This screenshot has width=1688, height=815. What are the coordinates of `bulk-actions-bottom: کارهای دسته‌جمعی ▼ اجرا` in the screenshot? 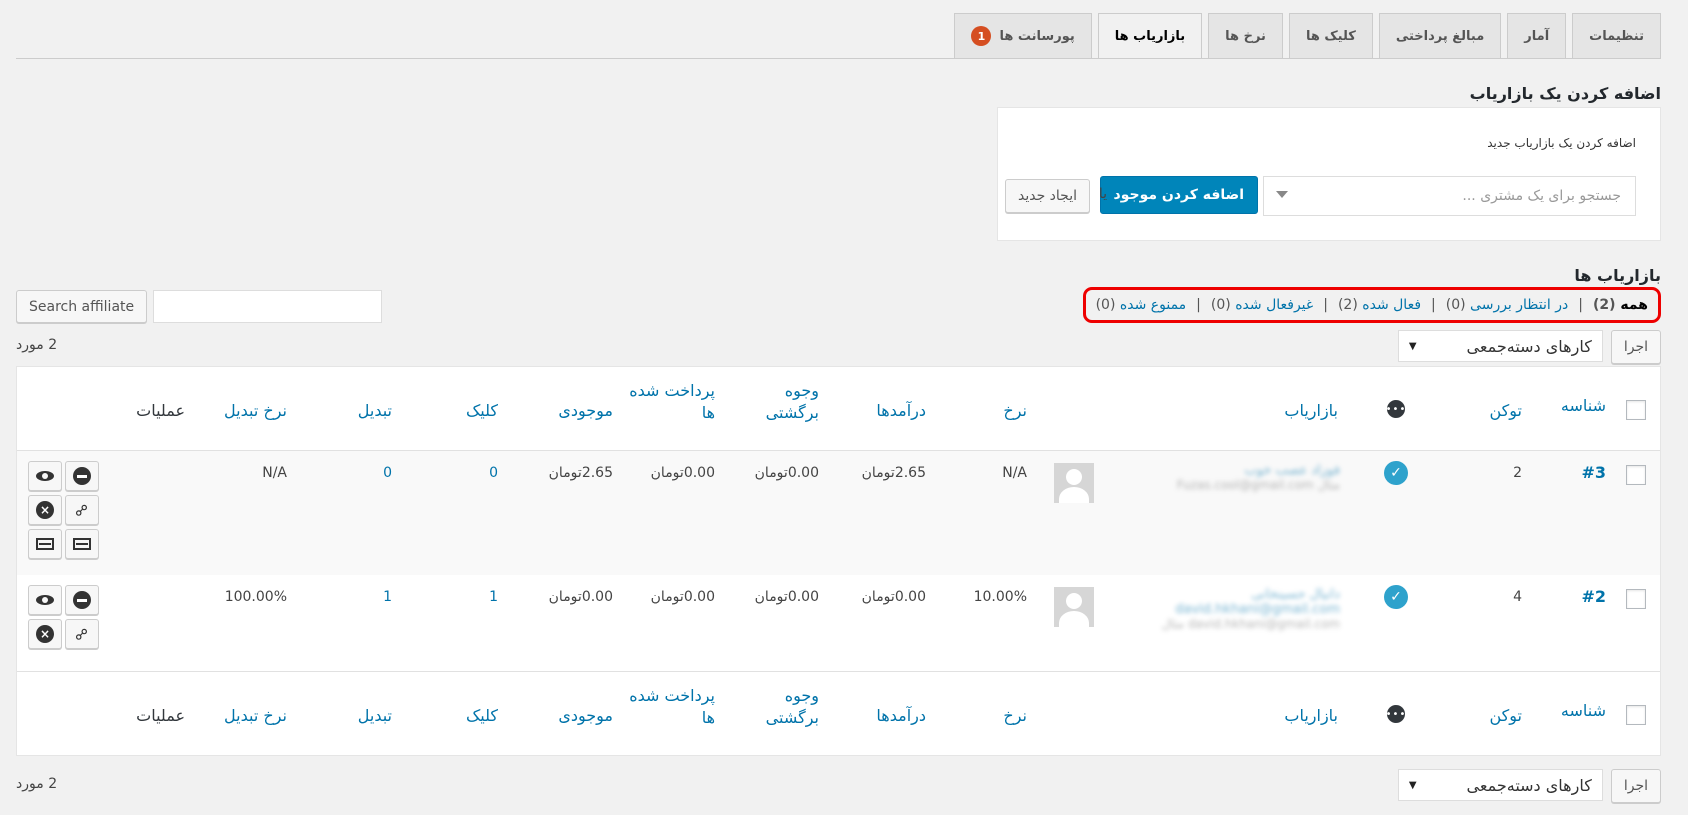 It's located at (1529, 786).